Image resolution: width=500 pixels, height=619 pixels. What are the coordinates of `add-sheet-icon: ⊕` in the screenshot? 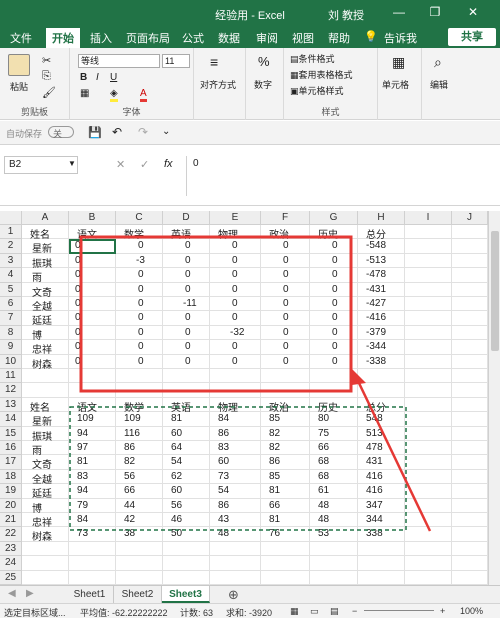 It's located at (233, 595).